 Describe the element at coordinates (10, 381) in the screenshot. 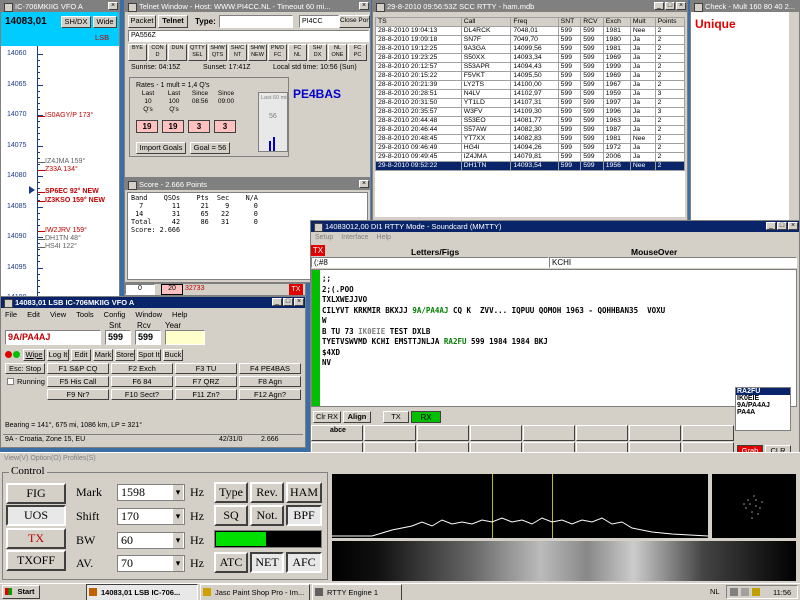

I see `running-checkbox` at that location.